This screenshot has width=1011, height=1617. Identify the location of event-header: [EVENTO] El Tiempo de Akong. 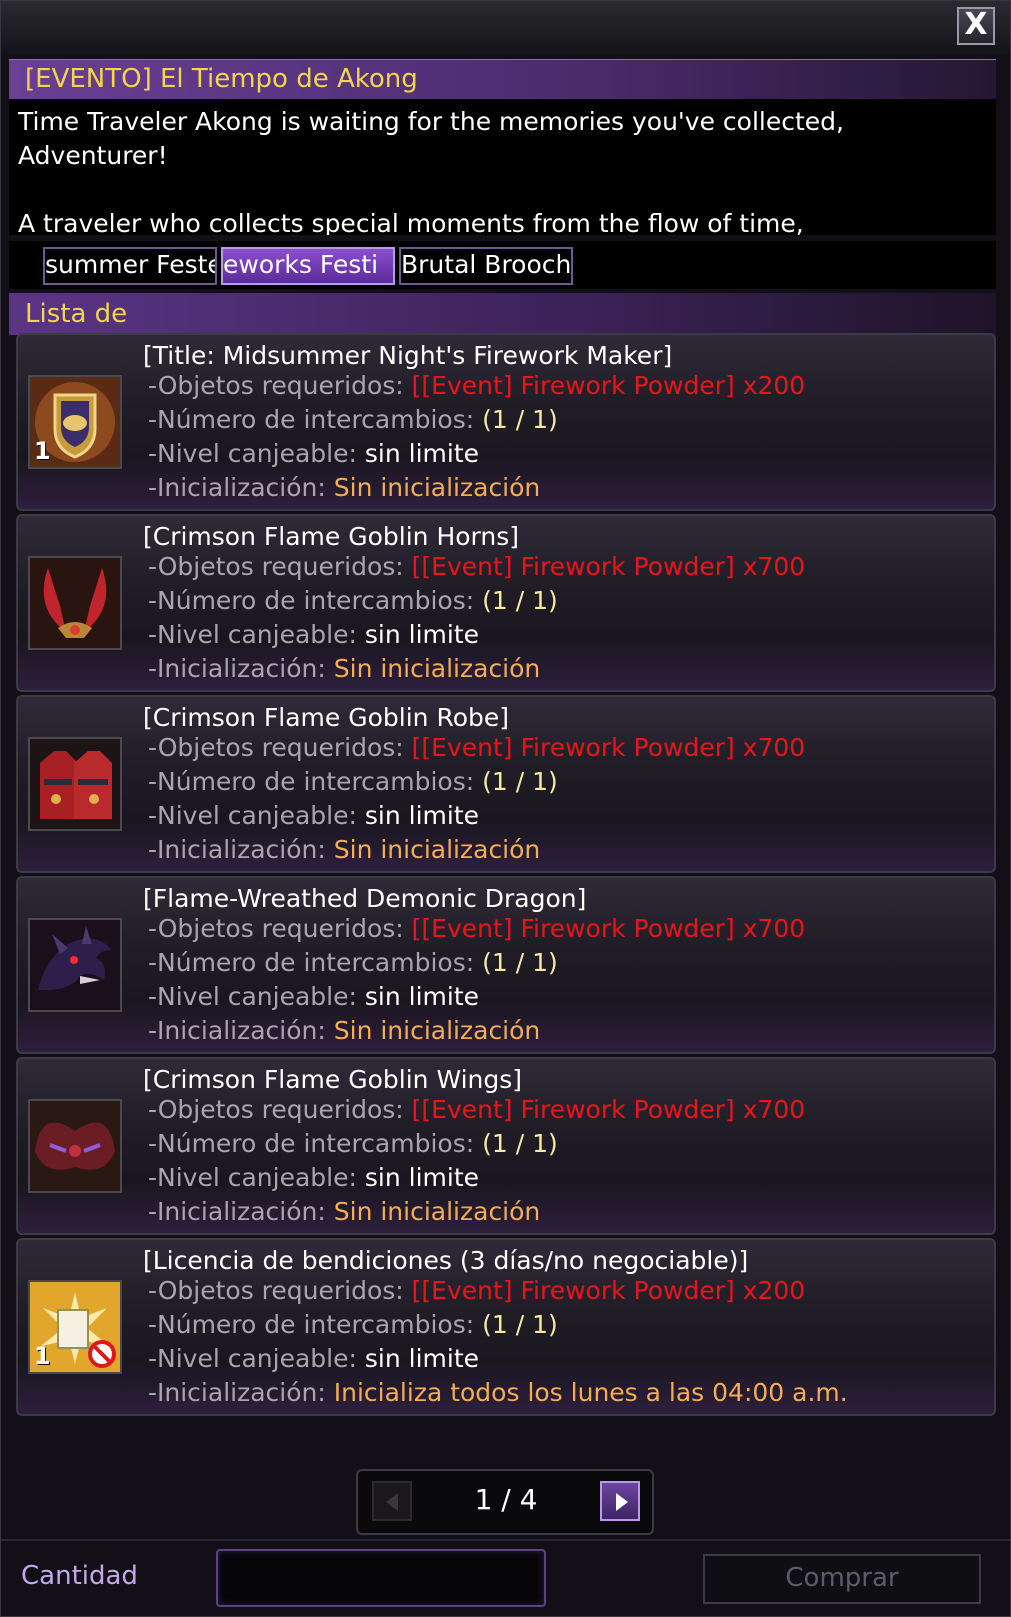
(502, 79).